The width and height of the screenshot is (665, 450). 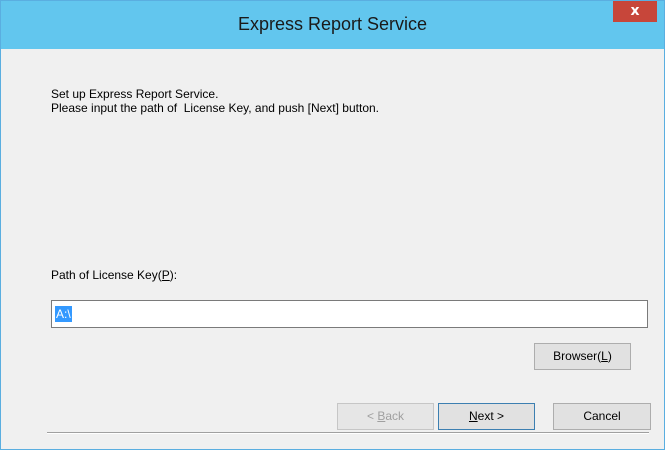 I want to click on close-button: x, so click(x=635, y=11).